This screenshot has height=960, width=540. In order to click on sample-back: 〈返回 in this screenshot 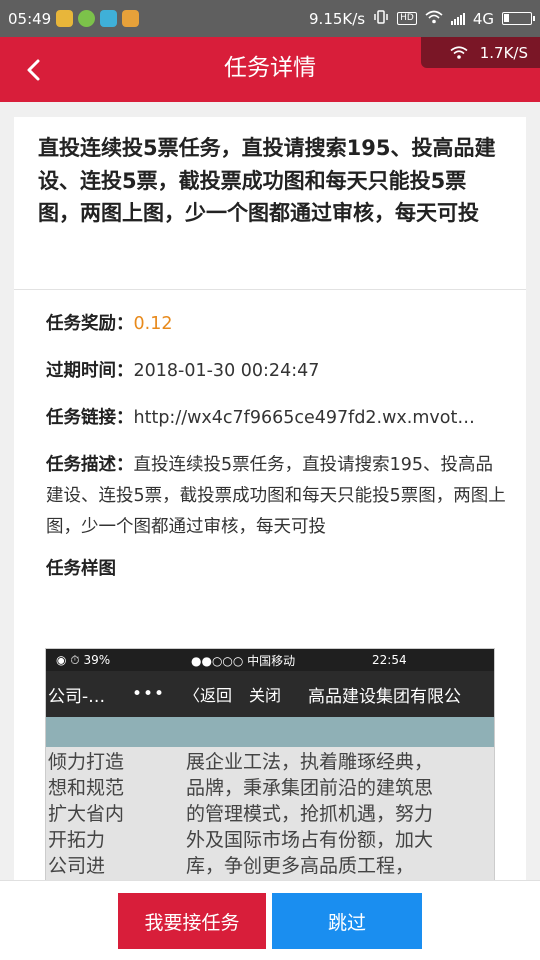, I will do `click(208, 695)`.